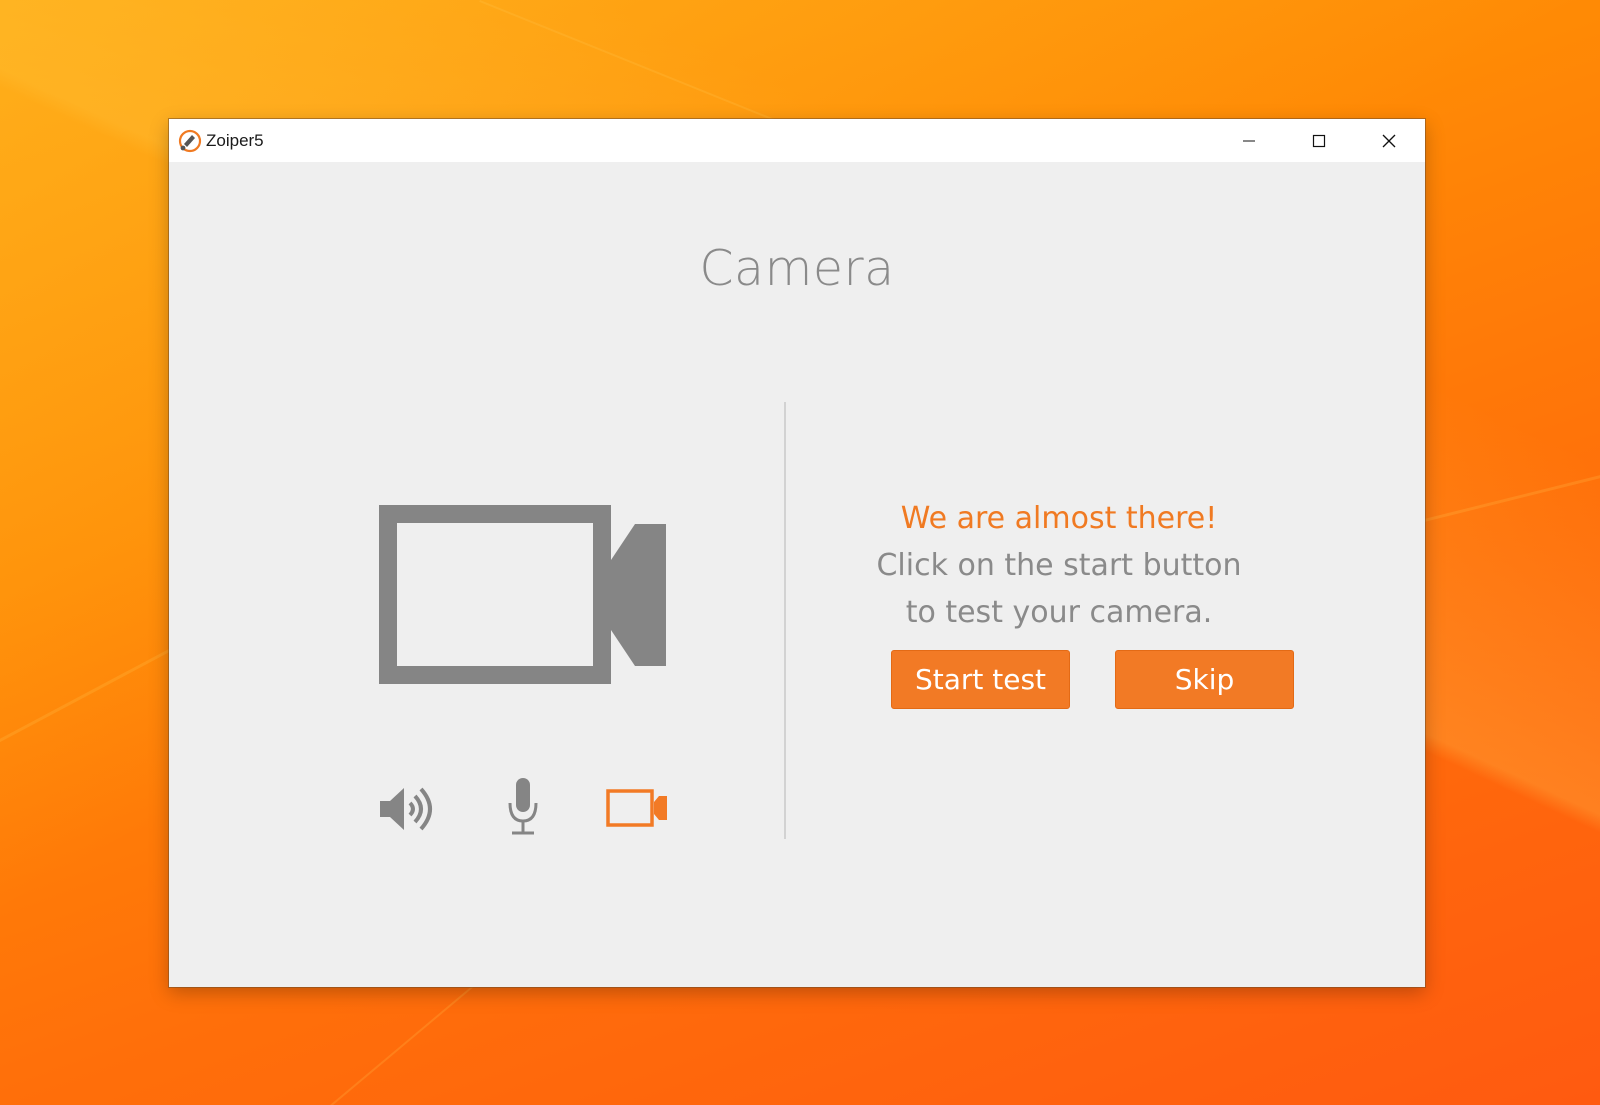 The width and height of the screenshot is (1600, 1105). I want to click on minimize-icon, so click(1249, 140).